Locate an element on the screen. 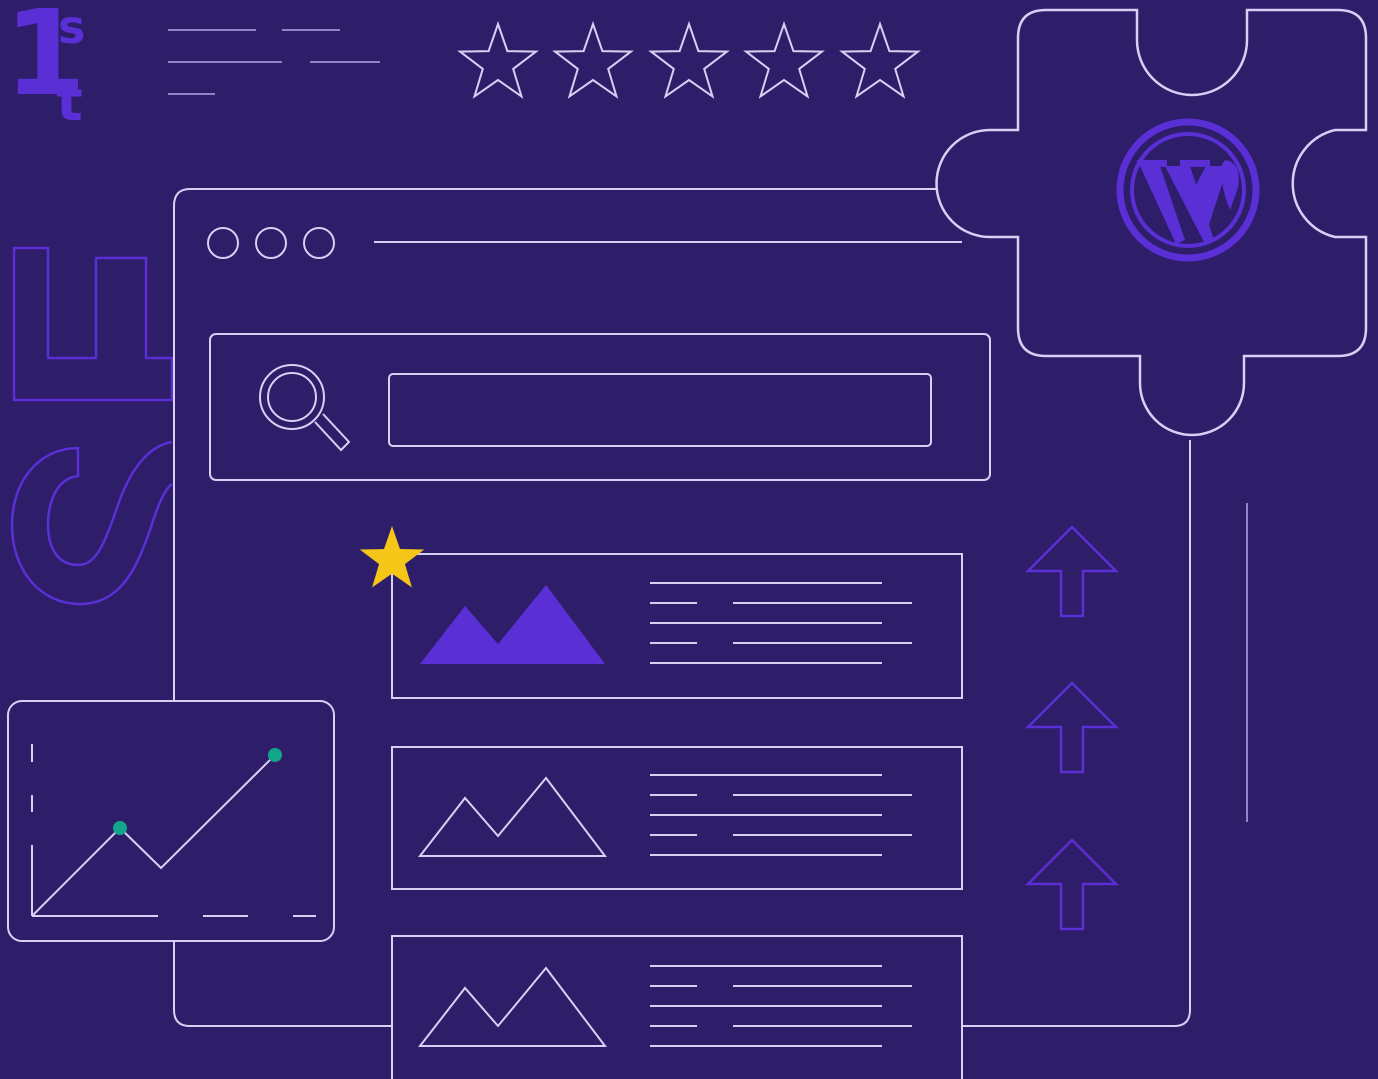 Image resolution: width=1378 pixels, height=1079 pixels. headline-placeholder is located at coordinates (274, 62).